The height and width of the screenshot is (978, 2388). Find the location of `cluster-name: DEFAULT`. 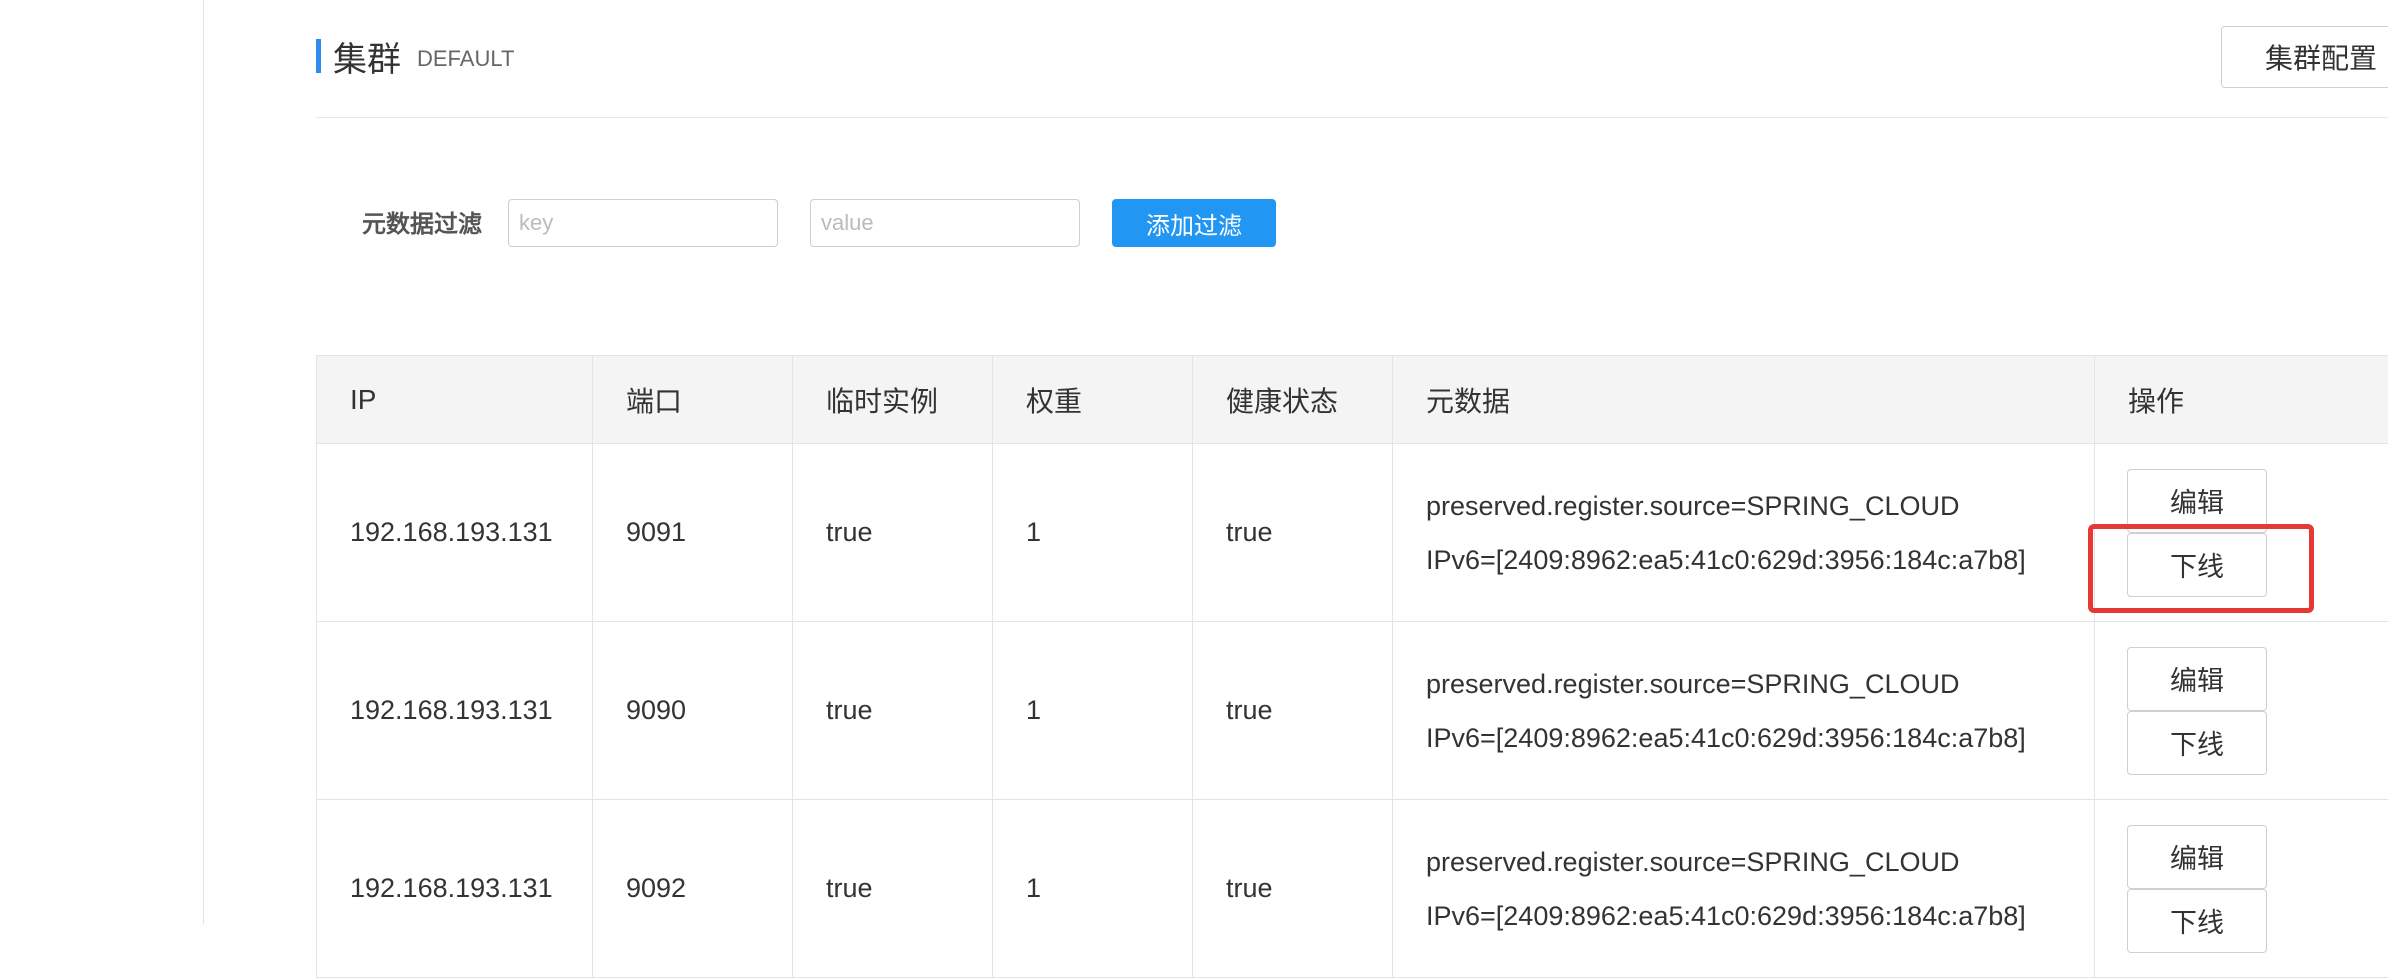

cluster-name: DEFAULT is located at coordinates (466, 58).